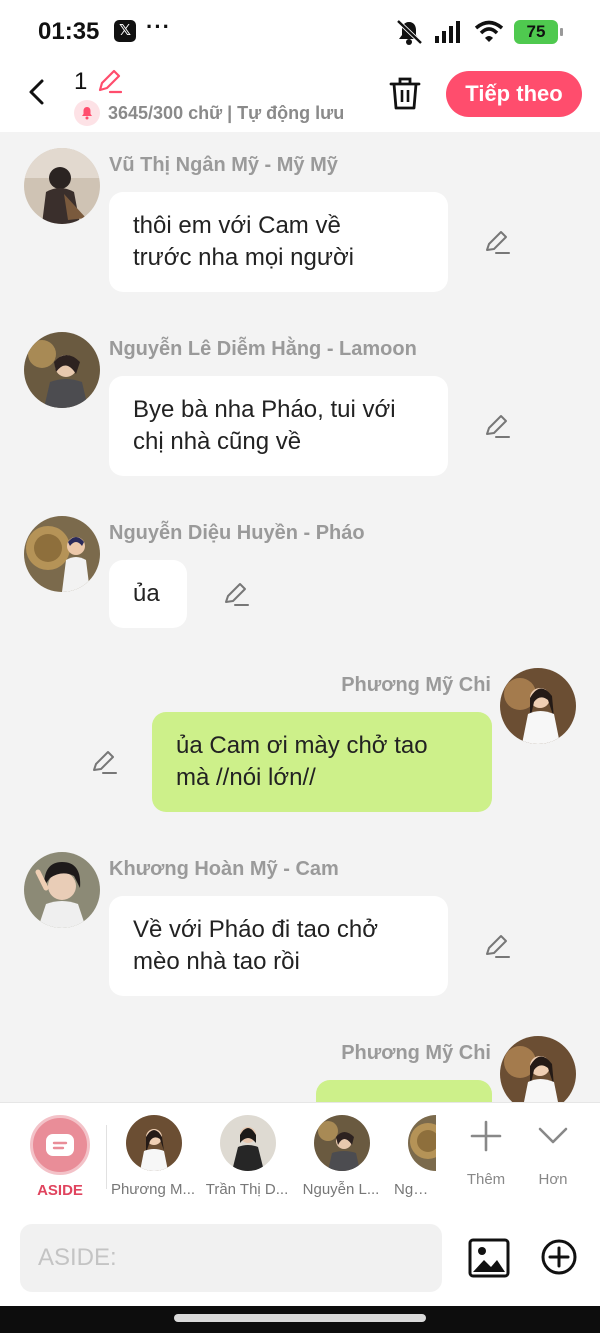 Image resolution: width=600 pixels, height=1333 pixels. I want to click on word-count-text: 3645/300 chữ | Tự động lưu, so click(226, 112).